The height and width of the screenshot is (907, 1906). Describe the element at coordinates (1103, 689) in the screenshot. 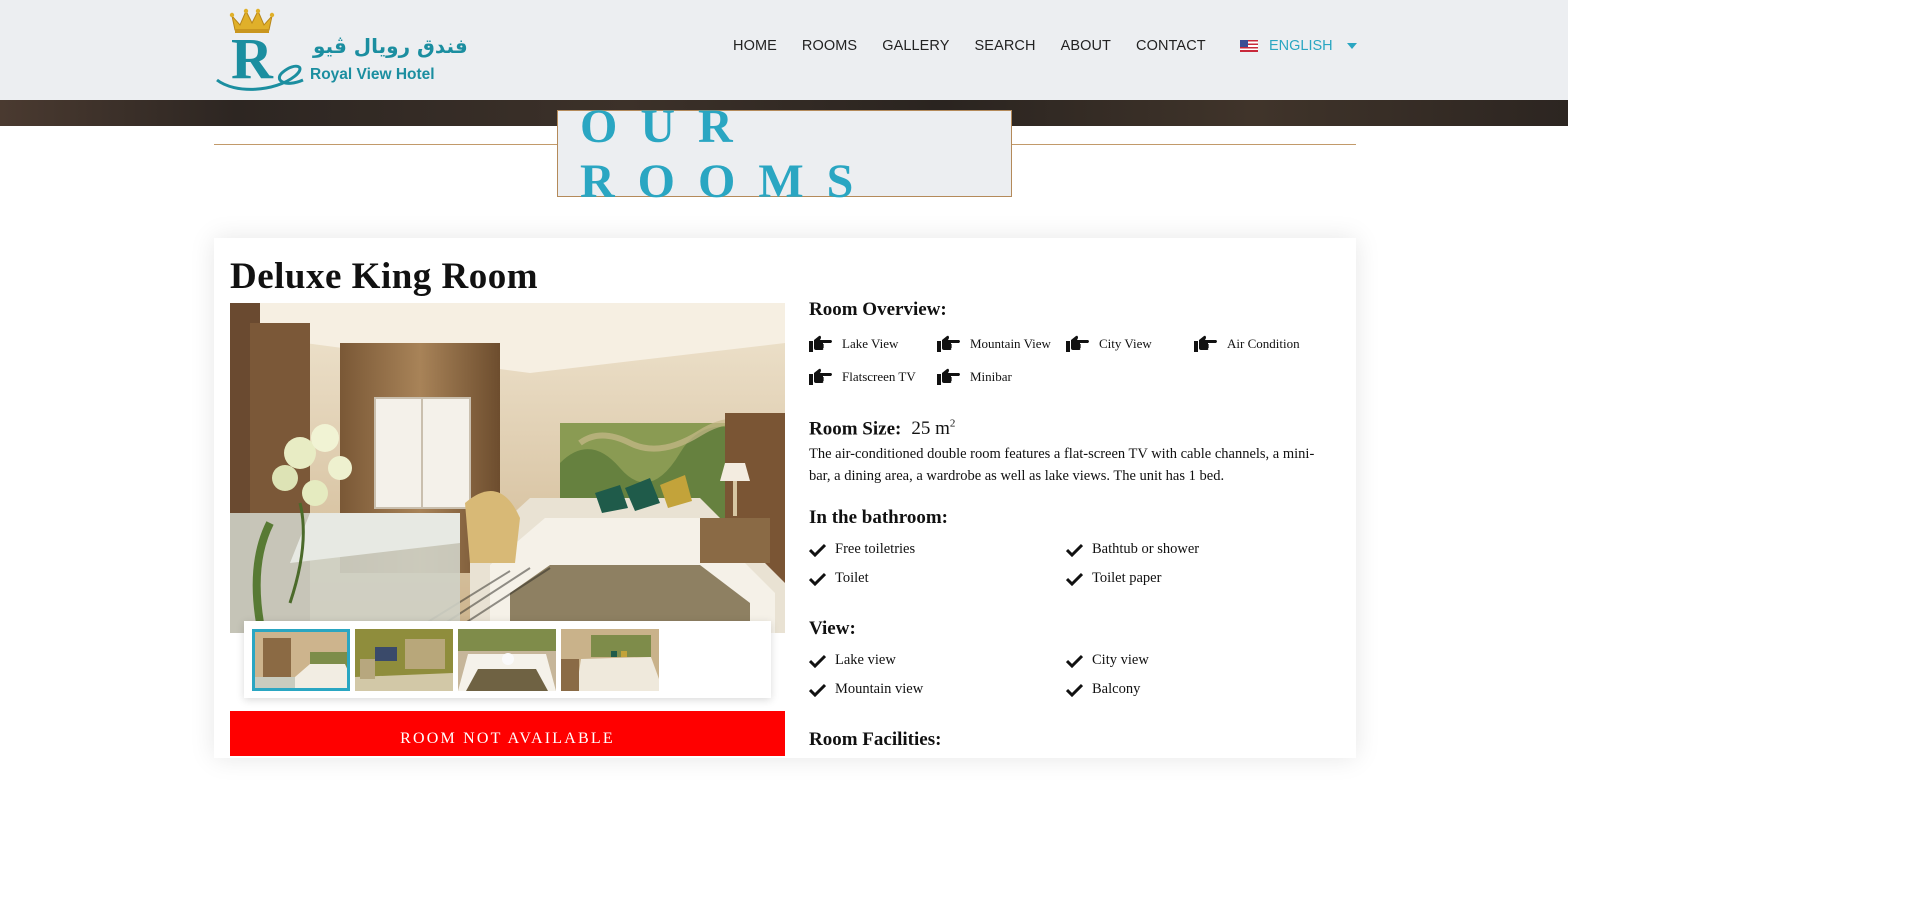

I see `view-item: Balcony` at that location.